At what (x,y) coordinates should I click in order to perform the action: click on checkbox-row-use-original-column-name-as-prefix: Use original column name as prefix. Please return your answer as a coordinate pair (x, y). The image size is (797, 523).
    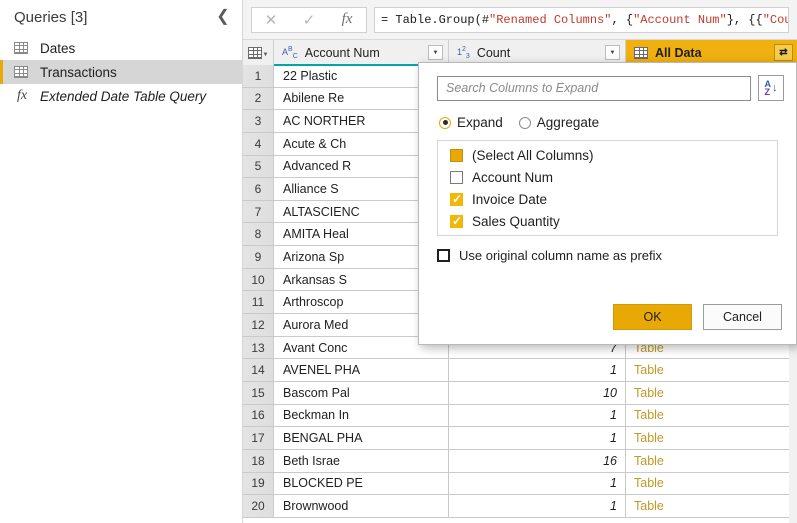
    Looking at the image, I should click on (607, 249).